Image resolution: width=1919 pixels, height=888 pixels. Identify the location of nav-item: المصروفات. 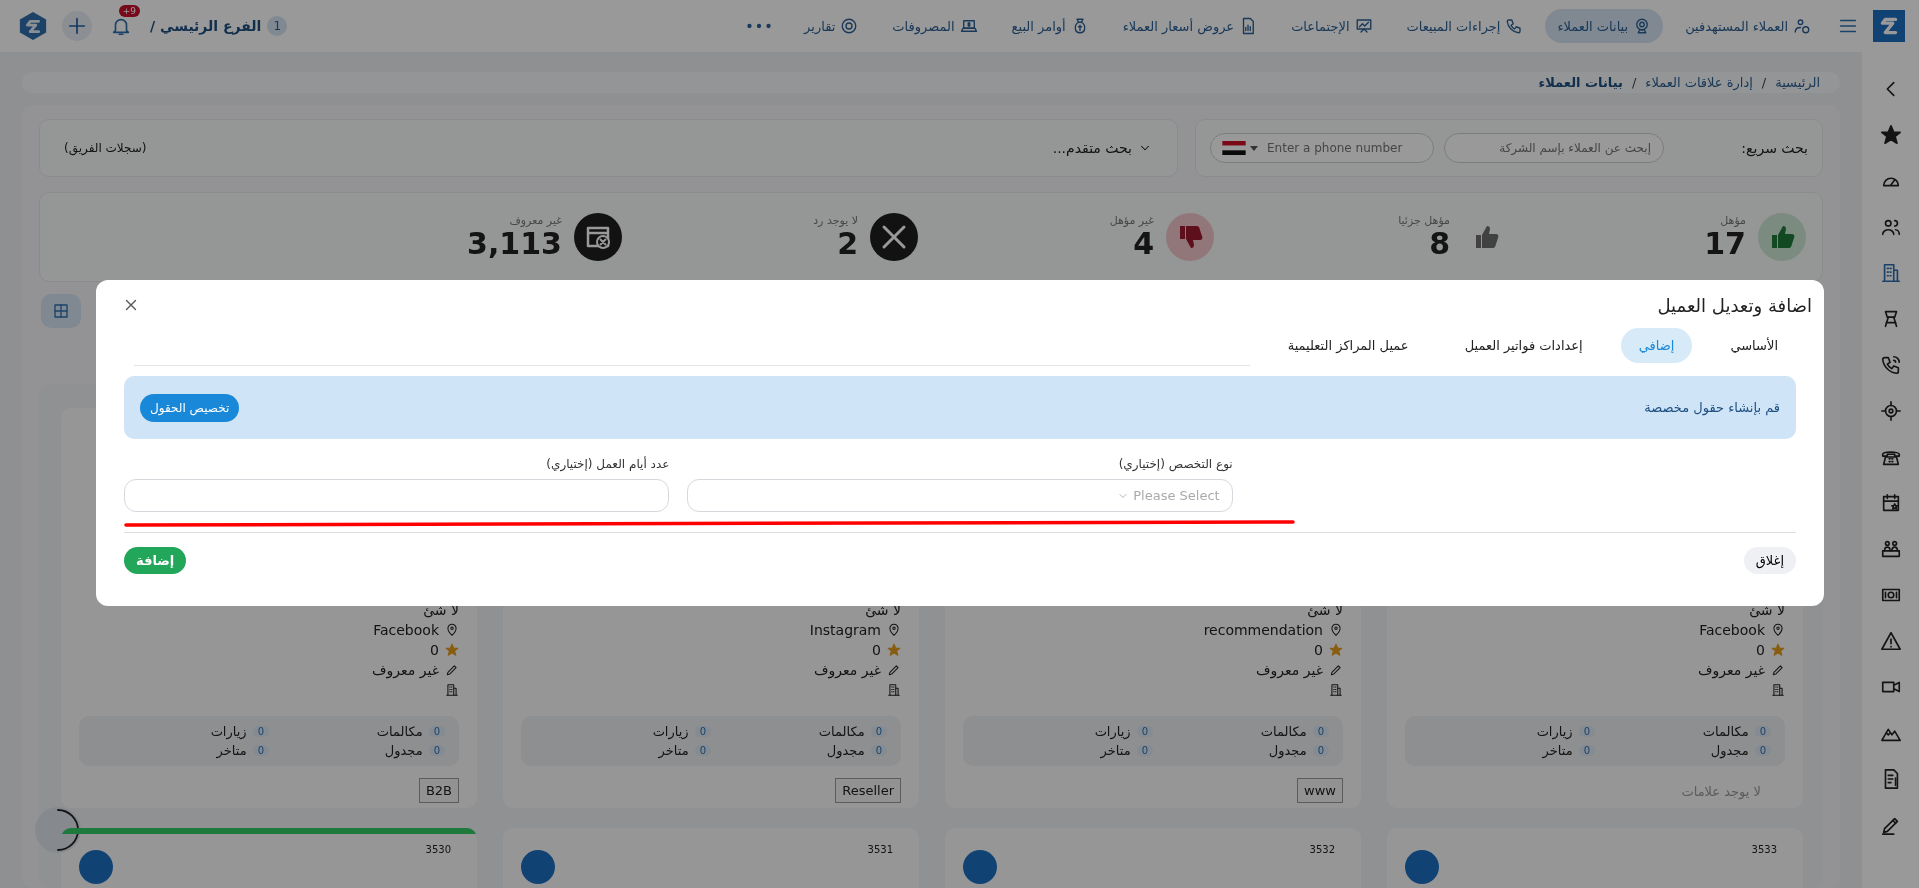
(935, 26).